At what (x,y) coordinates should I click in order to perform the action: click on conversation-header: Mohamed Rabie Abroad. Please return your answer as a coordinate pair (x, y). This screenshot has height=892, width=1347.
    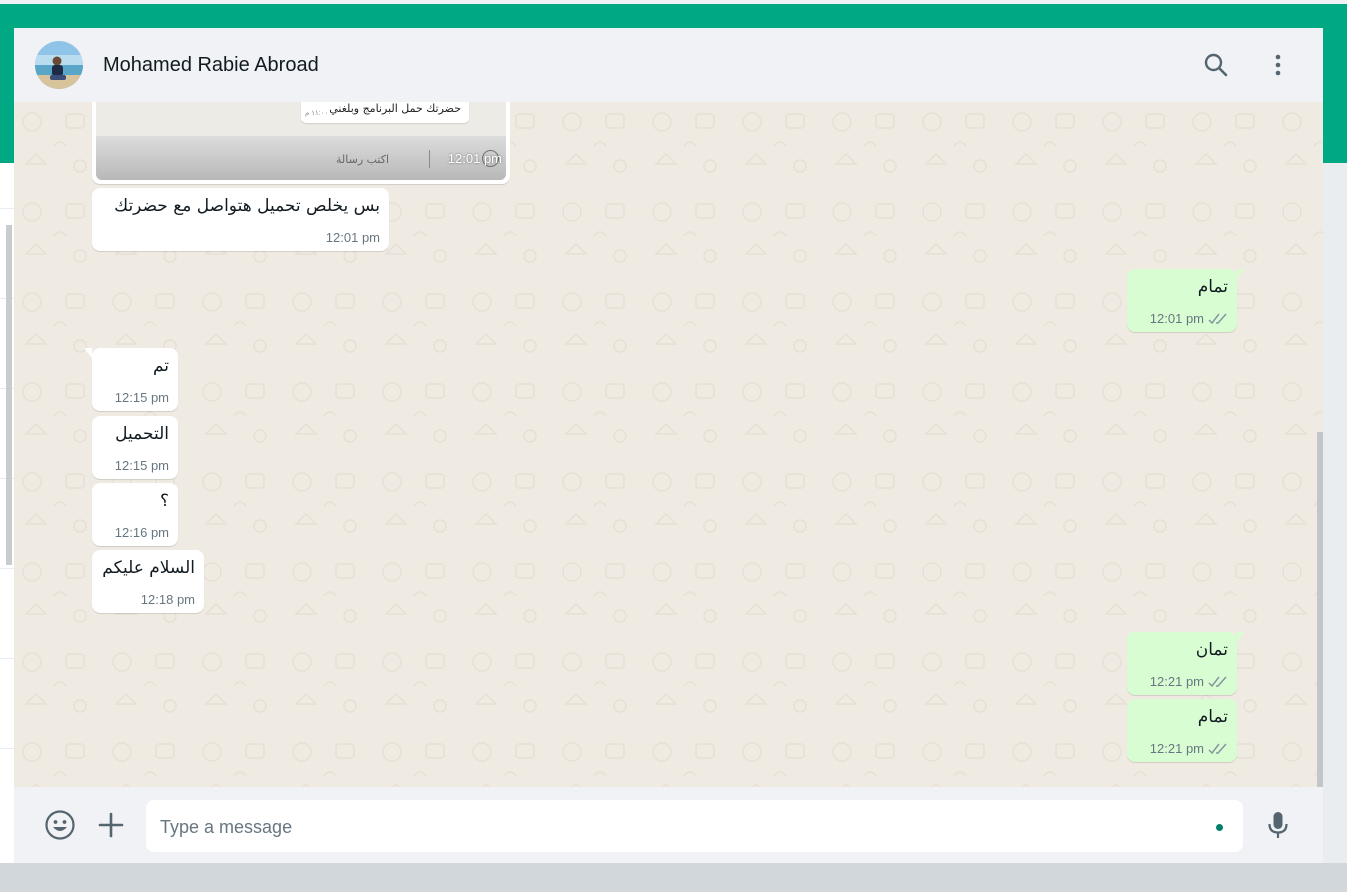
    Looking at the image, I should click on (668, 65).